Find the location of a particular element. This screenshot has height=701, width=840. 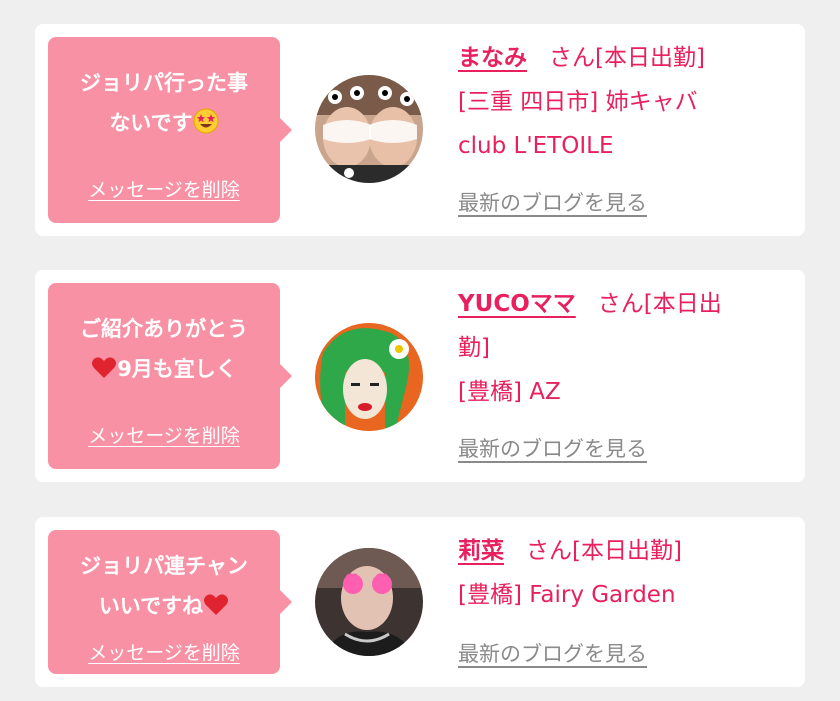

profile-info: 莉菜 さん[本日出勤] [豊橋] Fairy Garden is located at coordinates (570, 573).